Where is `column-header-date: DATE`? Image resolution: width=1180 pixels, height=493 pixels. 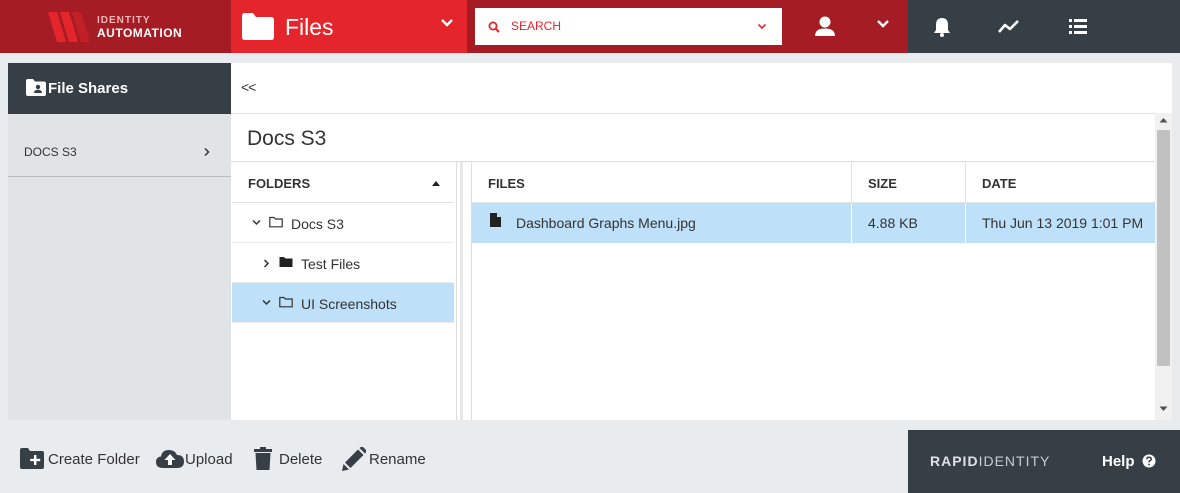 column-header-date: DATE is located at coordinates (1060, 182).